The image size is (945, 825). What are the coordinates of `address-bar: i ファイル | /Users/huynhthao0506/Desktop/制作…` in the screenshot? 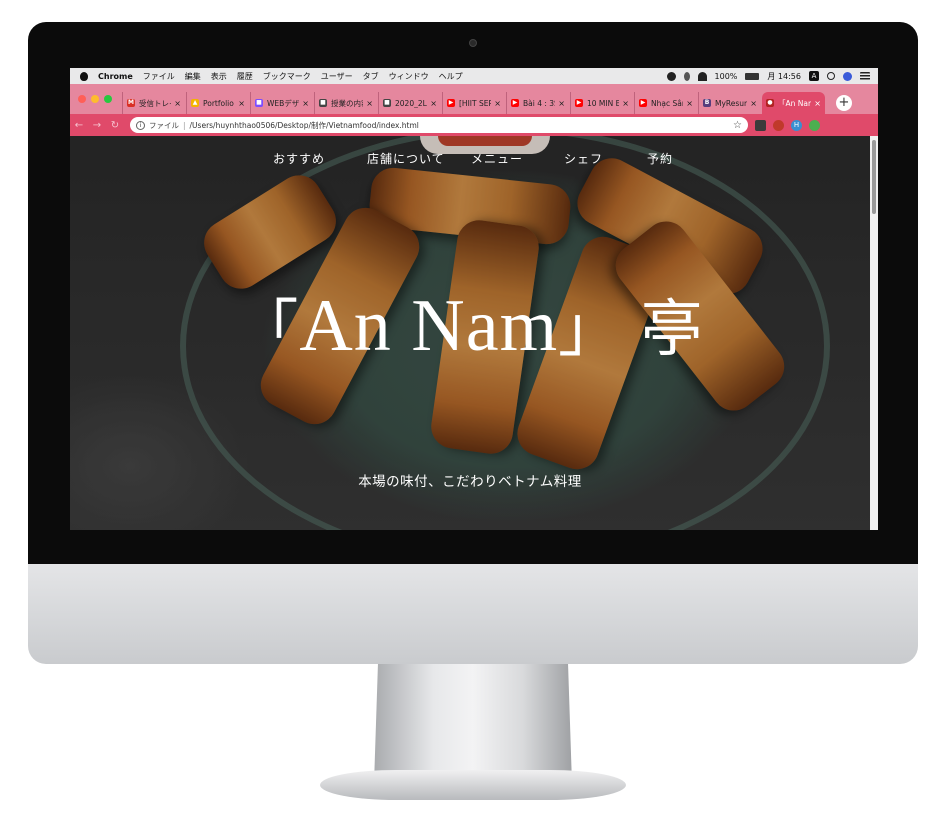 It's located at (439, 125).